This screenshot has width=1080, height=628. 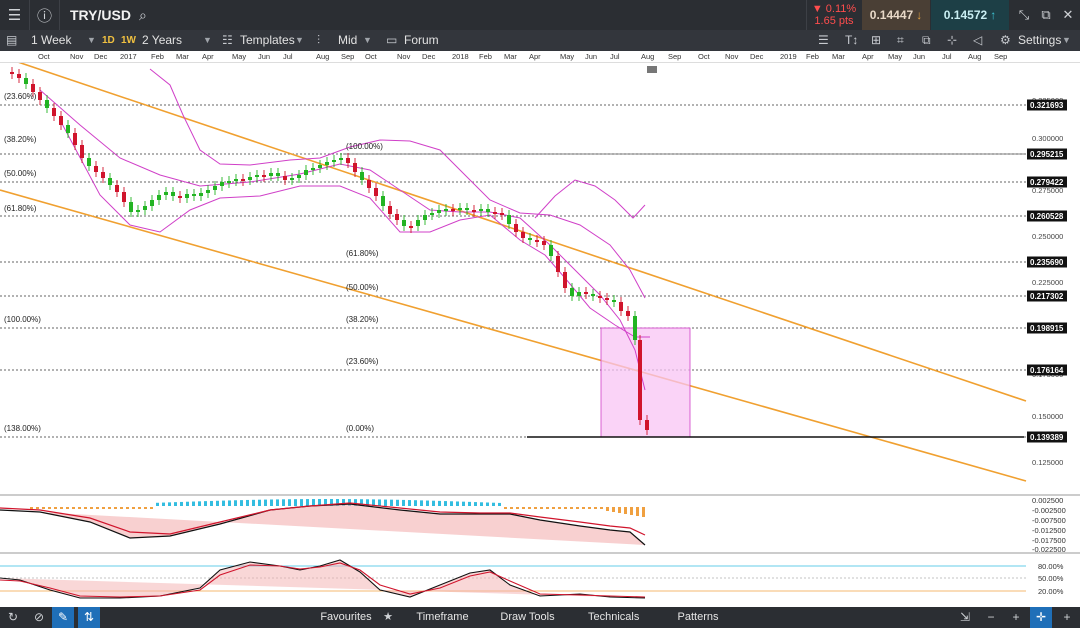 I want to click on bid-button: 0.14447 ↓, so click(x=896, y=15).